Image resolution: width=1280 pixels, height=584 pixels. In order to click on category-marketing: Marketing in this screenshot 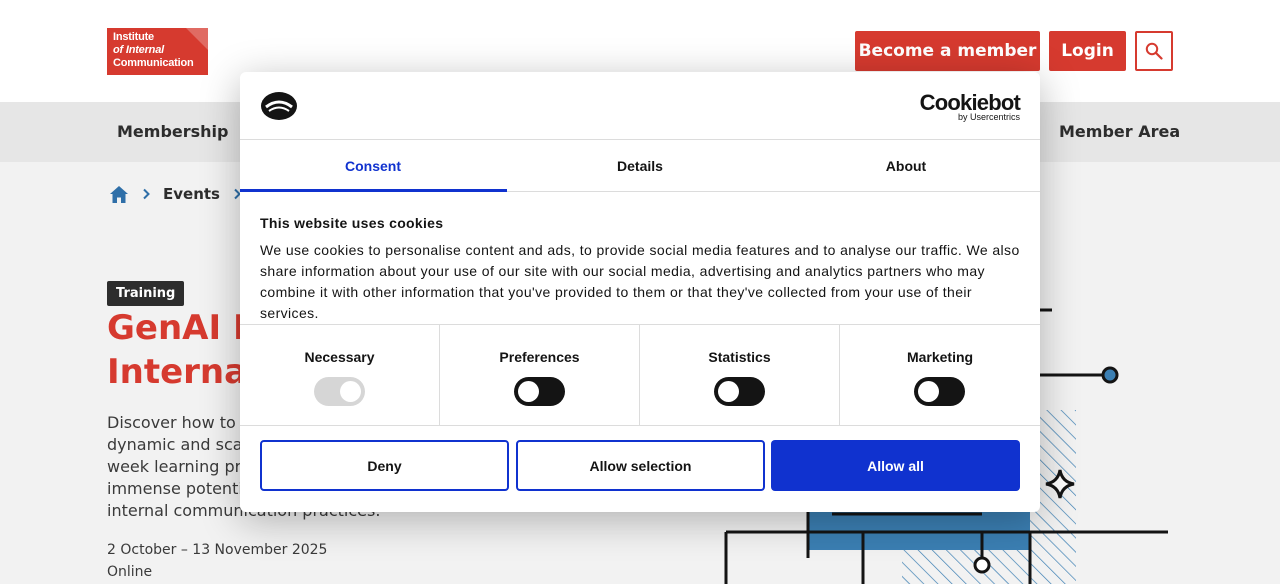, I will do `click(940, 375)`.